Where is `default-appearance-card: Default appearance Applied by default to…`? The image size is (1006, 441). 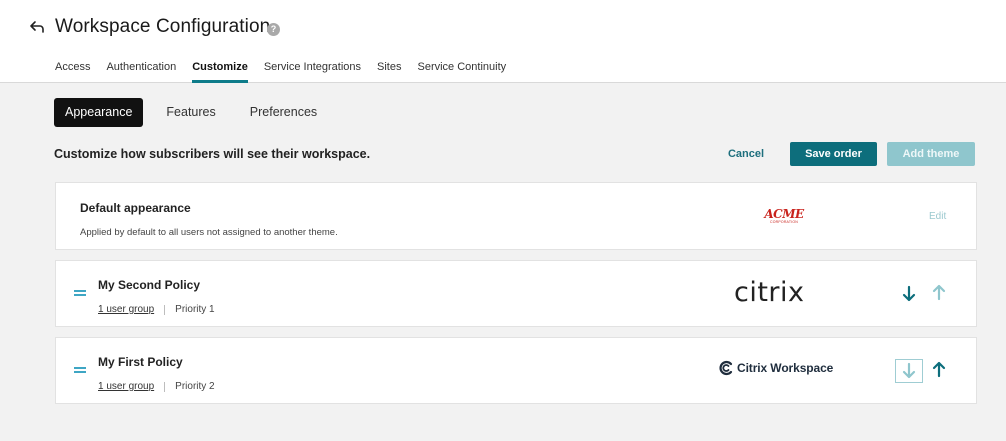 default-appearance-card: Default appearance Applied by default to… is located at coordinates (516, 216).